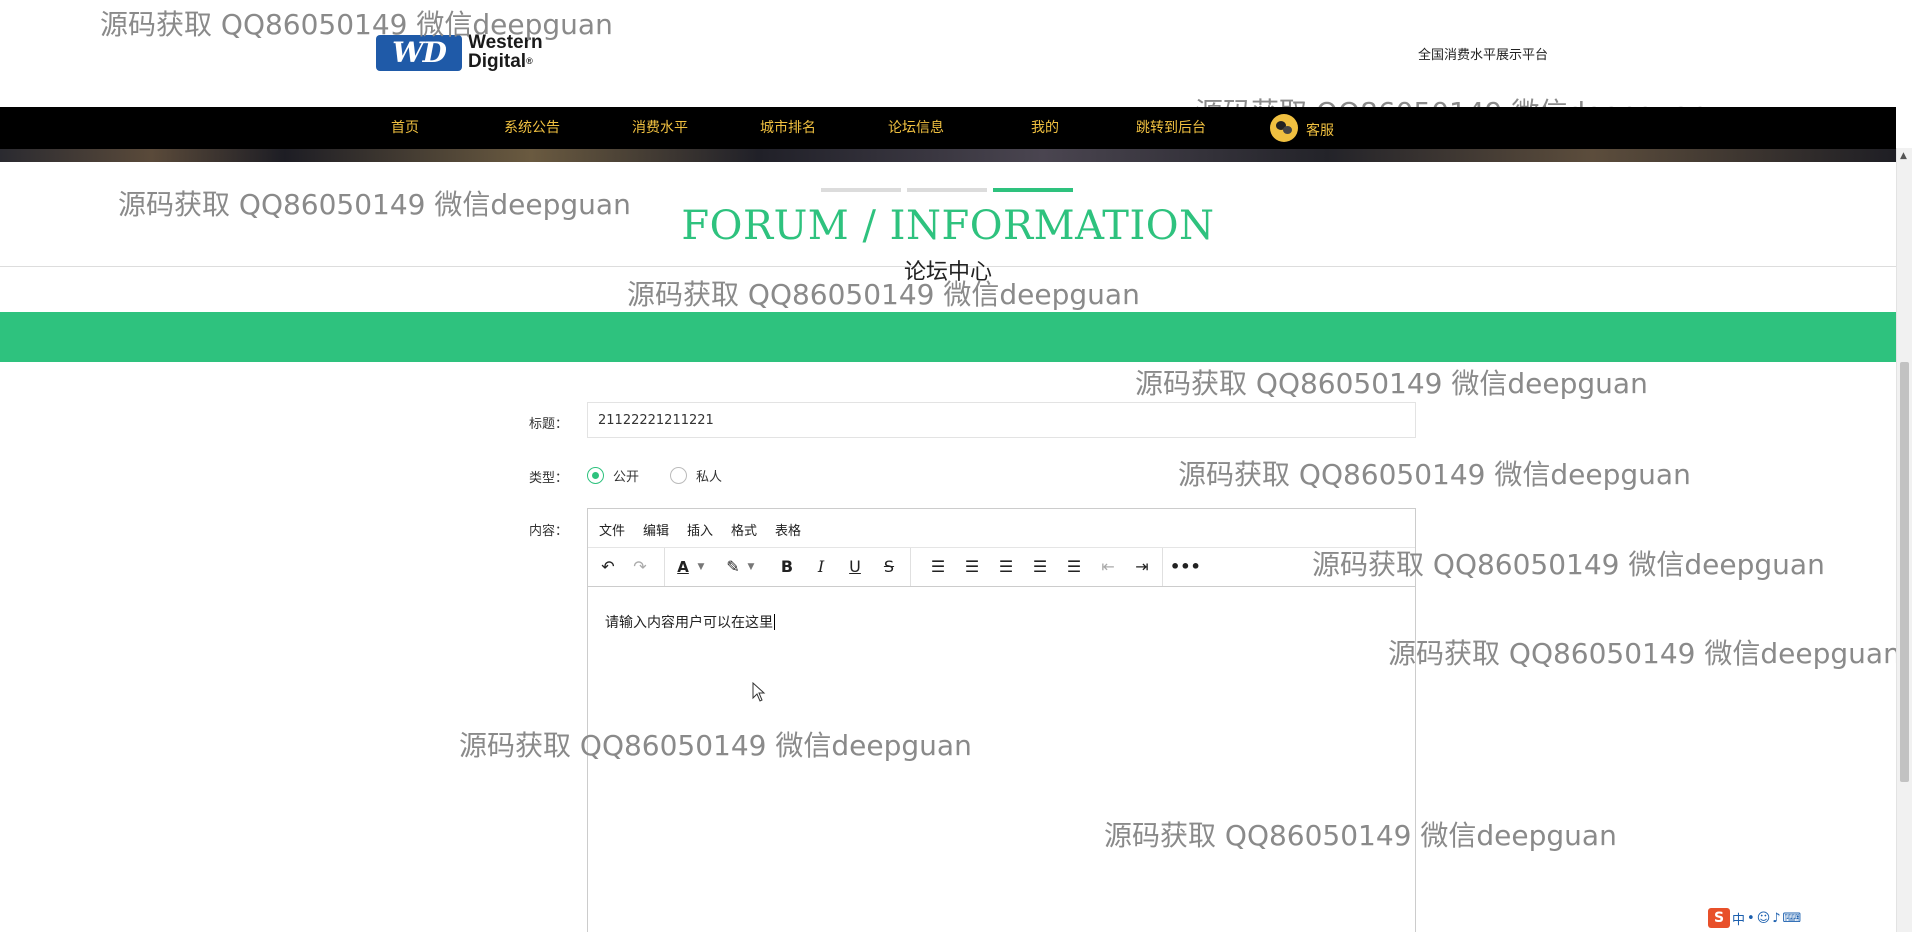 The width and height of the screenshot is (1912, 932). Describe the element at coordinates (947, 272) in the screenshot. I see `section-title-cn: 论坛中心` at that location.